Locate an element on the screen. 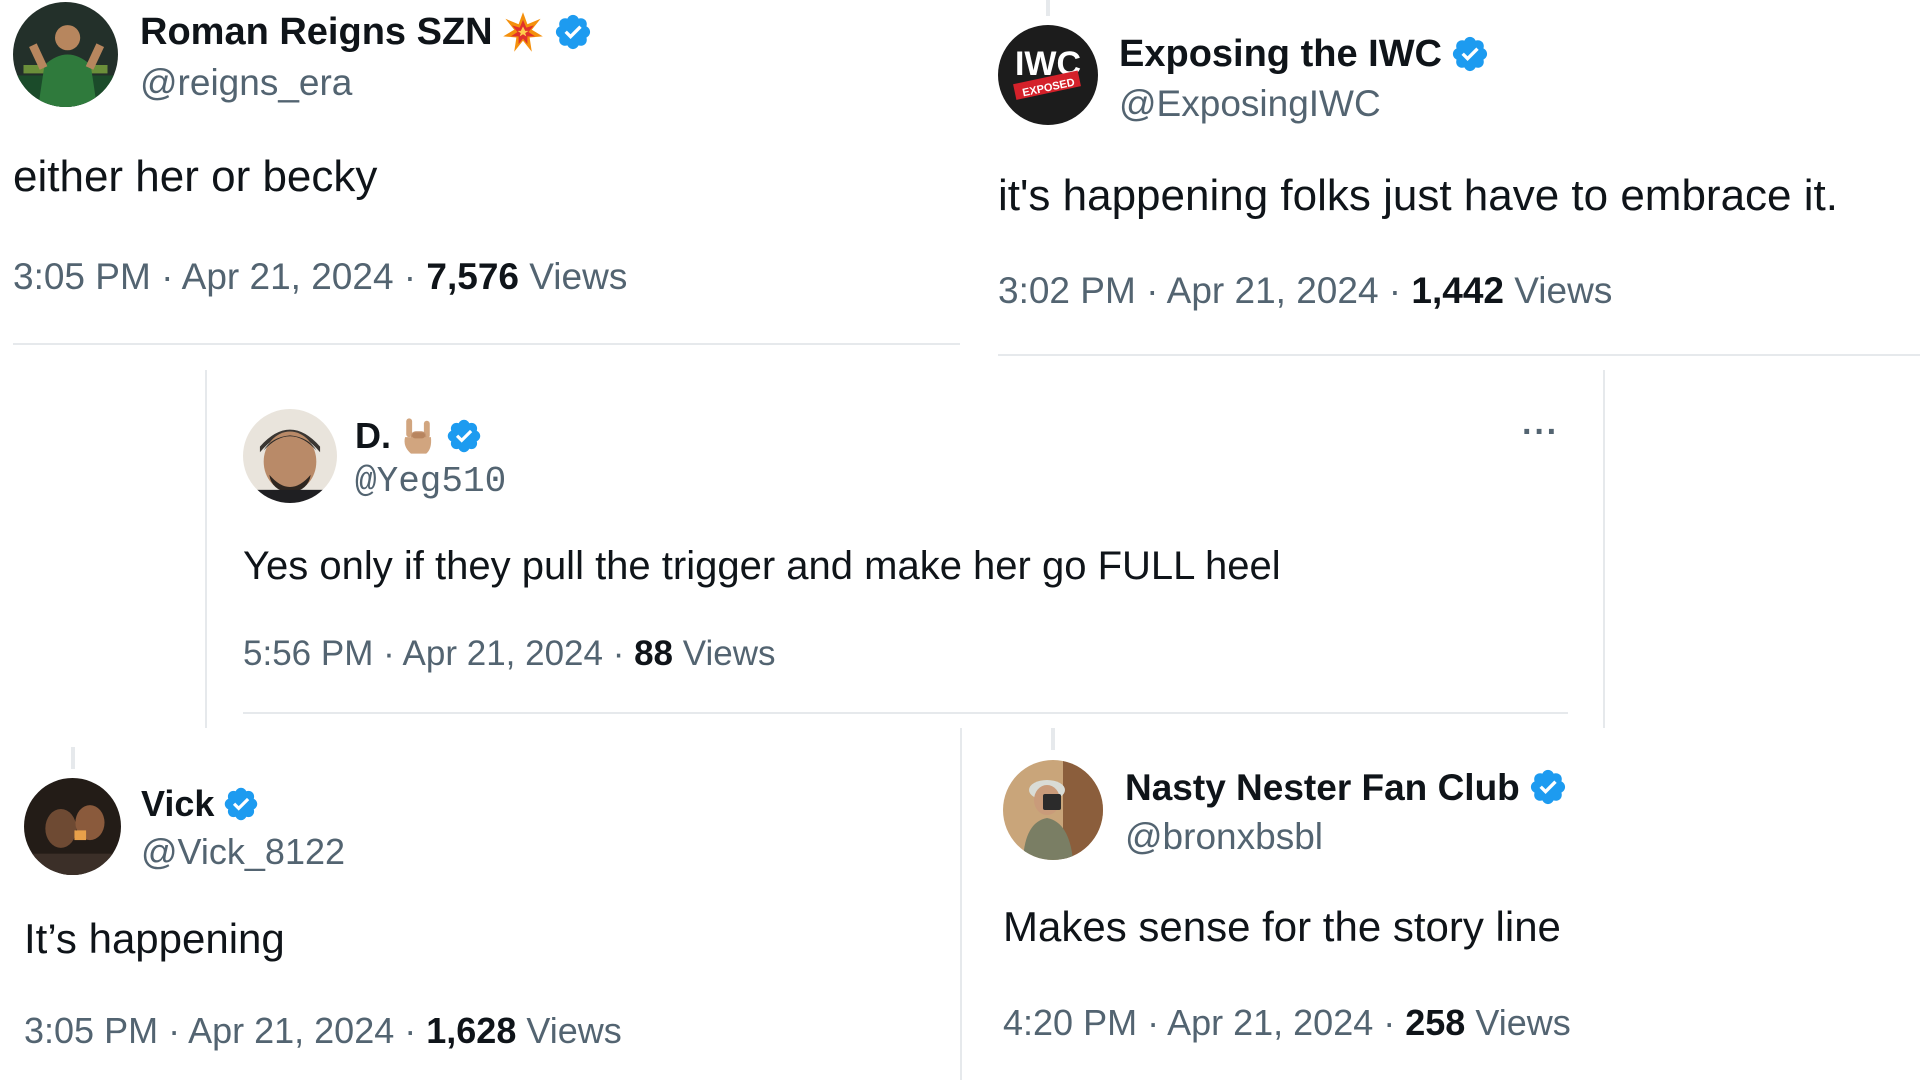 The image size is (1920, 1080). handle: @bronxbsbl is located at coordinates (1224, 836).